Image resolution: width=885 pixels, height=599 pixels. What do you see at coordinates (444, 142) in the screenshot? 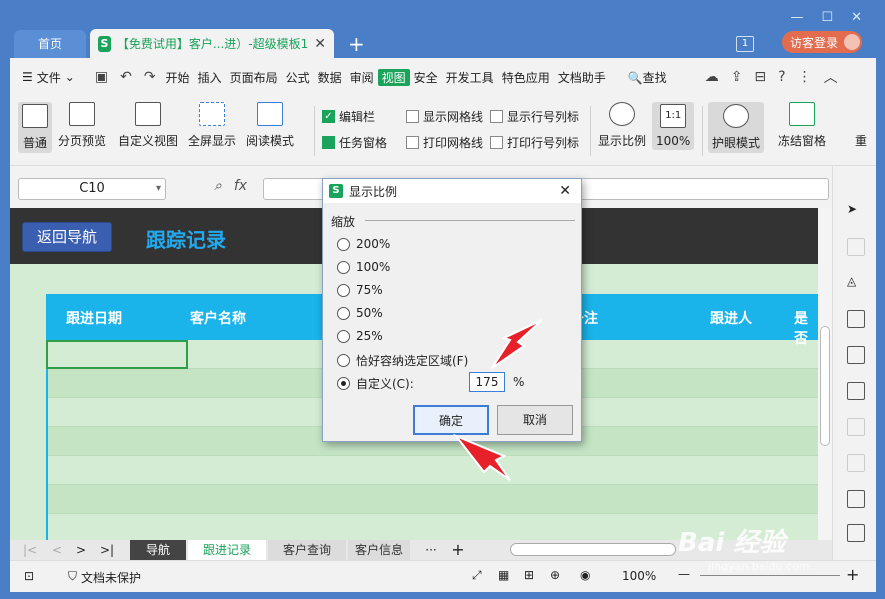
I see `print-grid-checkbox: 打印网格线` at bounding box center [444, 142].